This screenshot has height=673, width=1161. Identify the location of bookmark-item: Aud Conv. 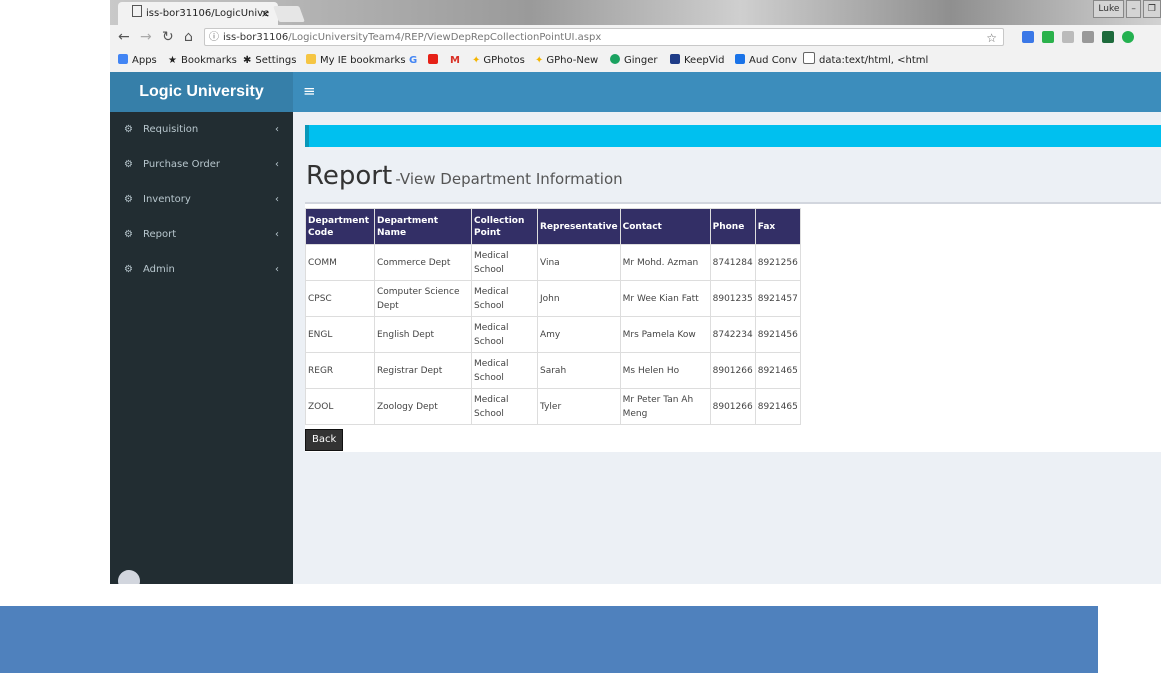
(766, 61).